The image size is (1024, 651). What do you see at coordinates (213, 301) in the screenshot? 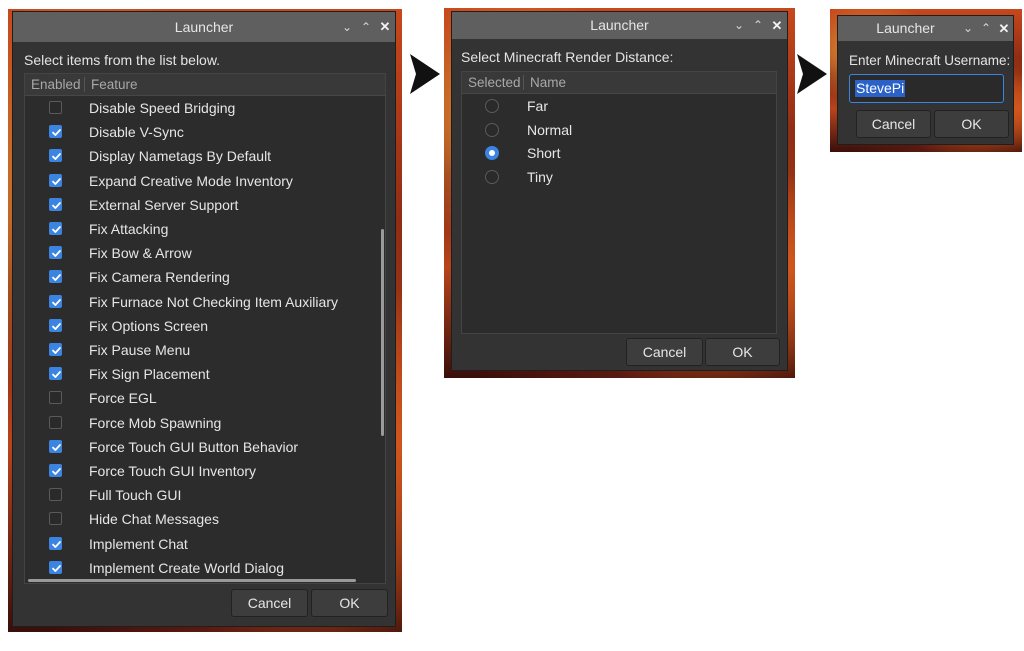
I see `list-item-label: Fix Furnace Not Checking Item Auxiliary` at bounding box center [213, 301].